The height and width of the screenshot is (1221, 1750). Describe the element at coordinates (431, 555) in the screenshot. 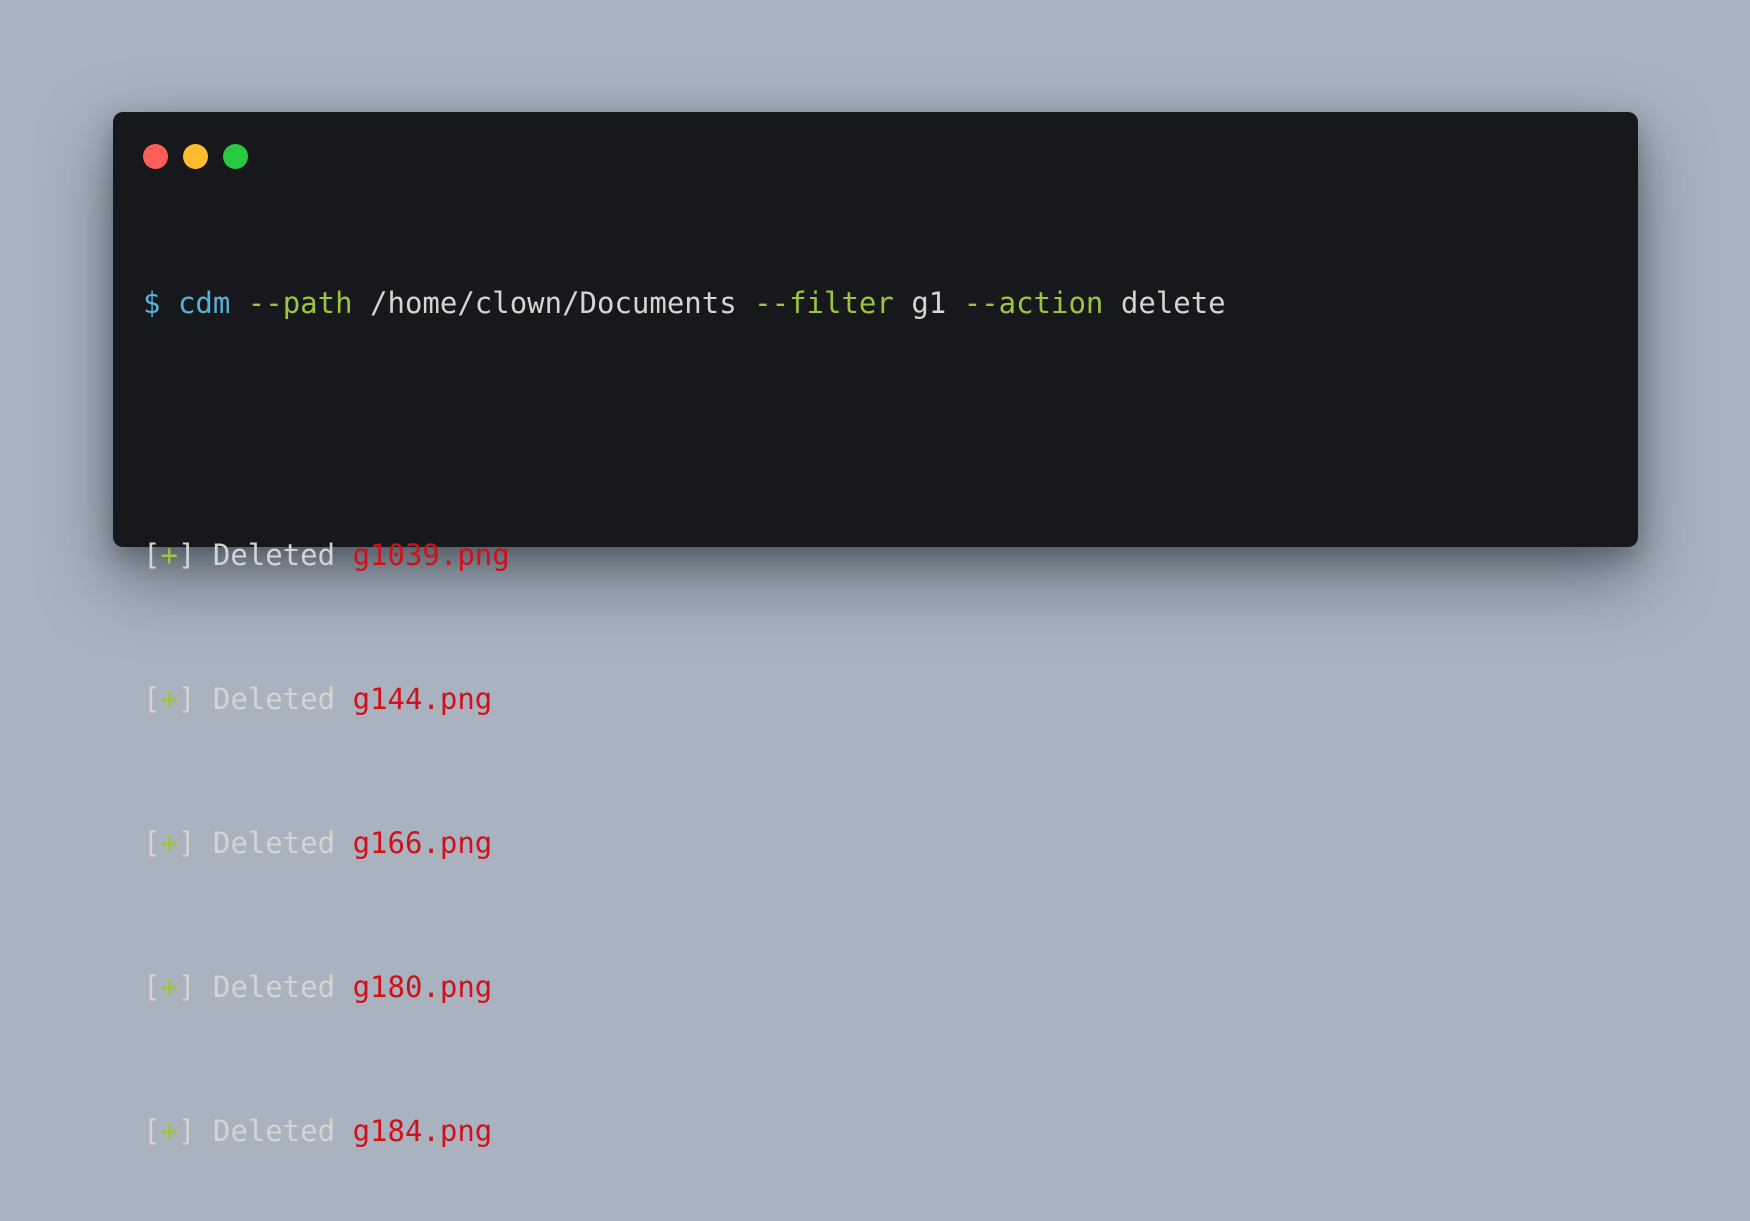

I see `deleted-filename: g1039.png` at that location.